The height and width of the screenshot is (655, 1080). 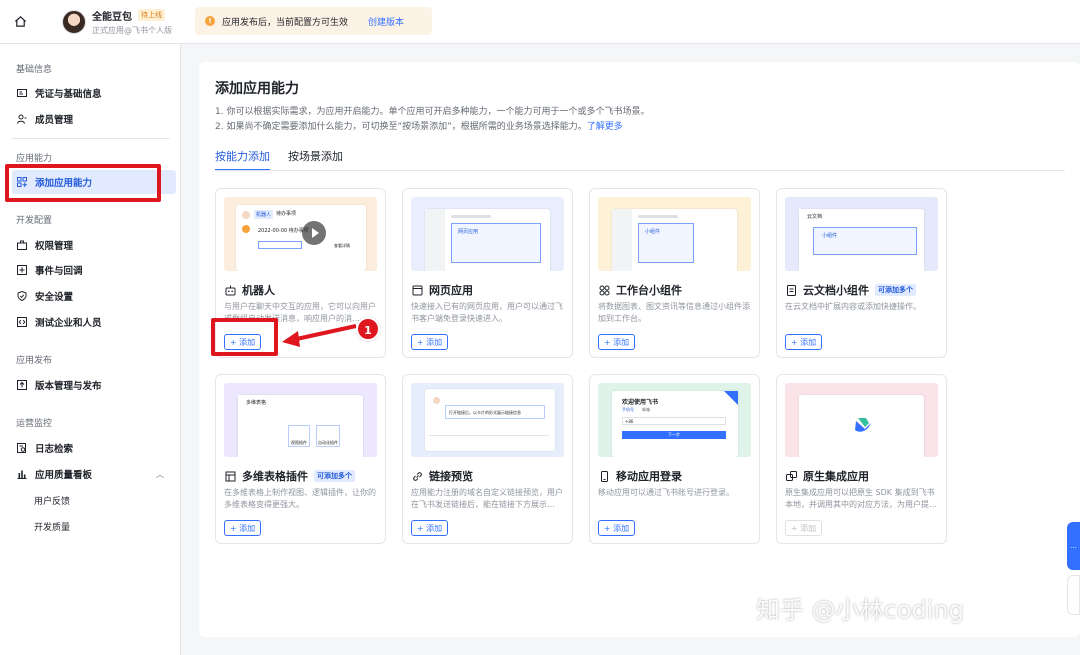 I want to click on add-mobile-login-button: + 添加, so click(x=616, y=528).